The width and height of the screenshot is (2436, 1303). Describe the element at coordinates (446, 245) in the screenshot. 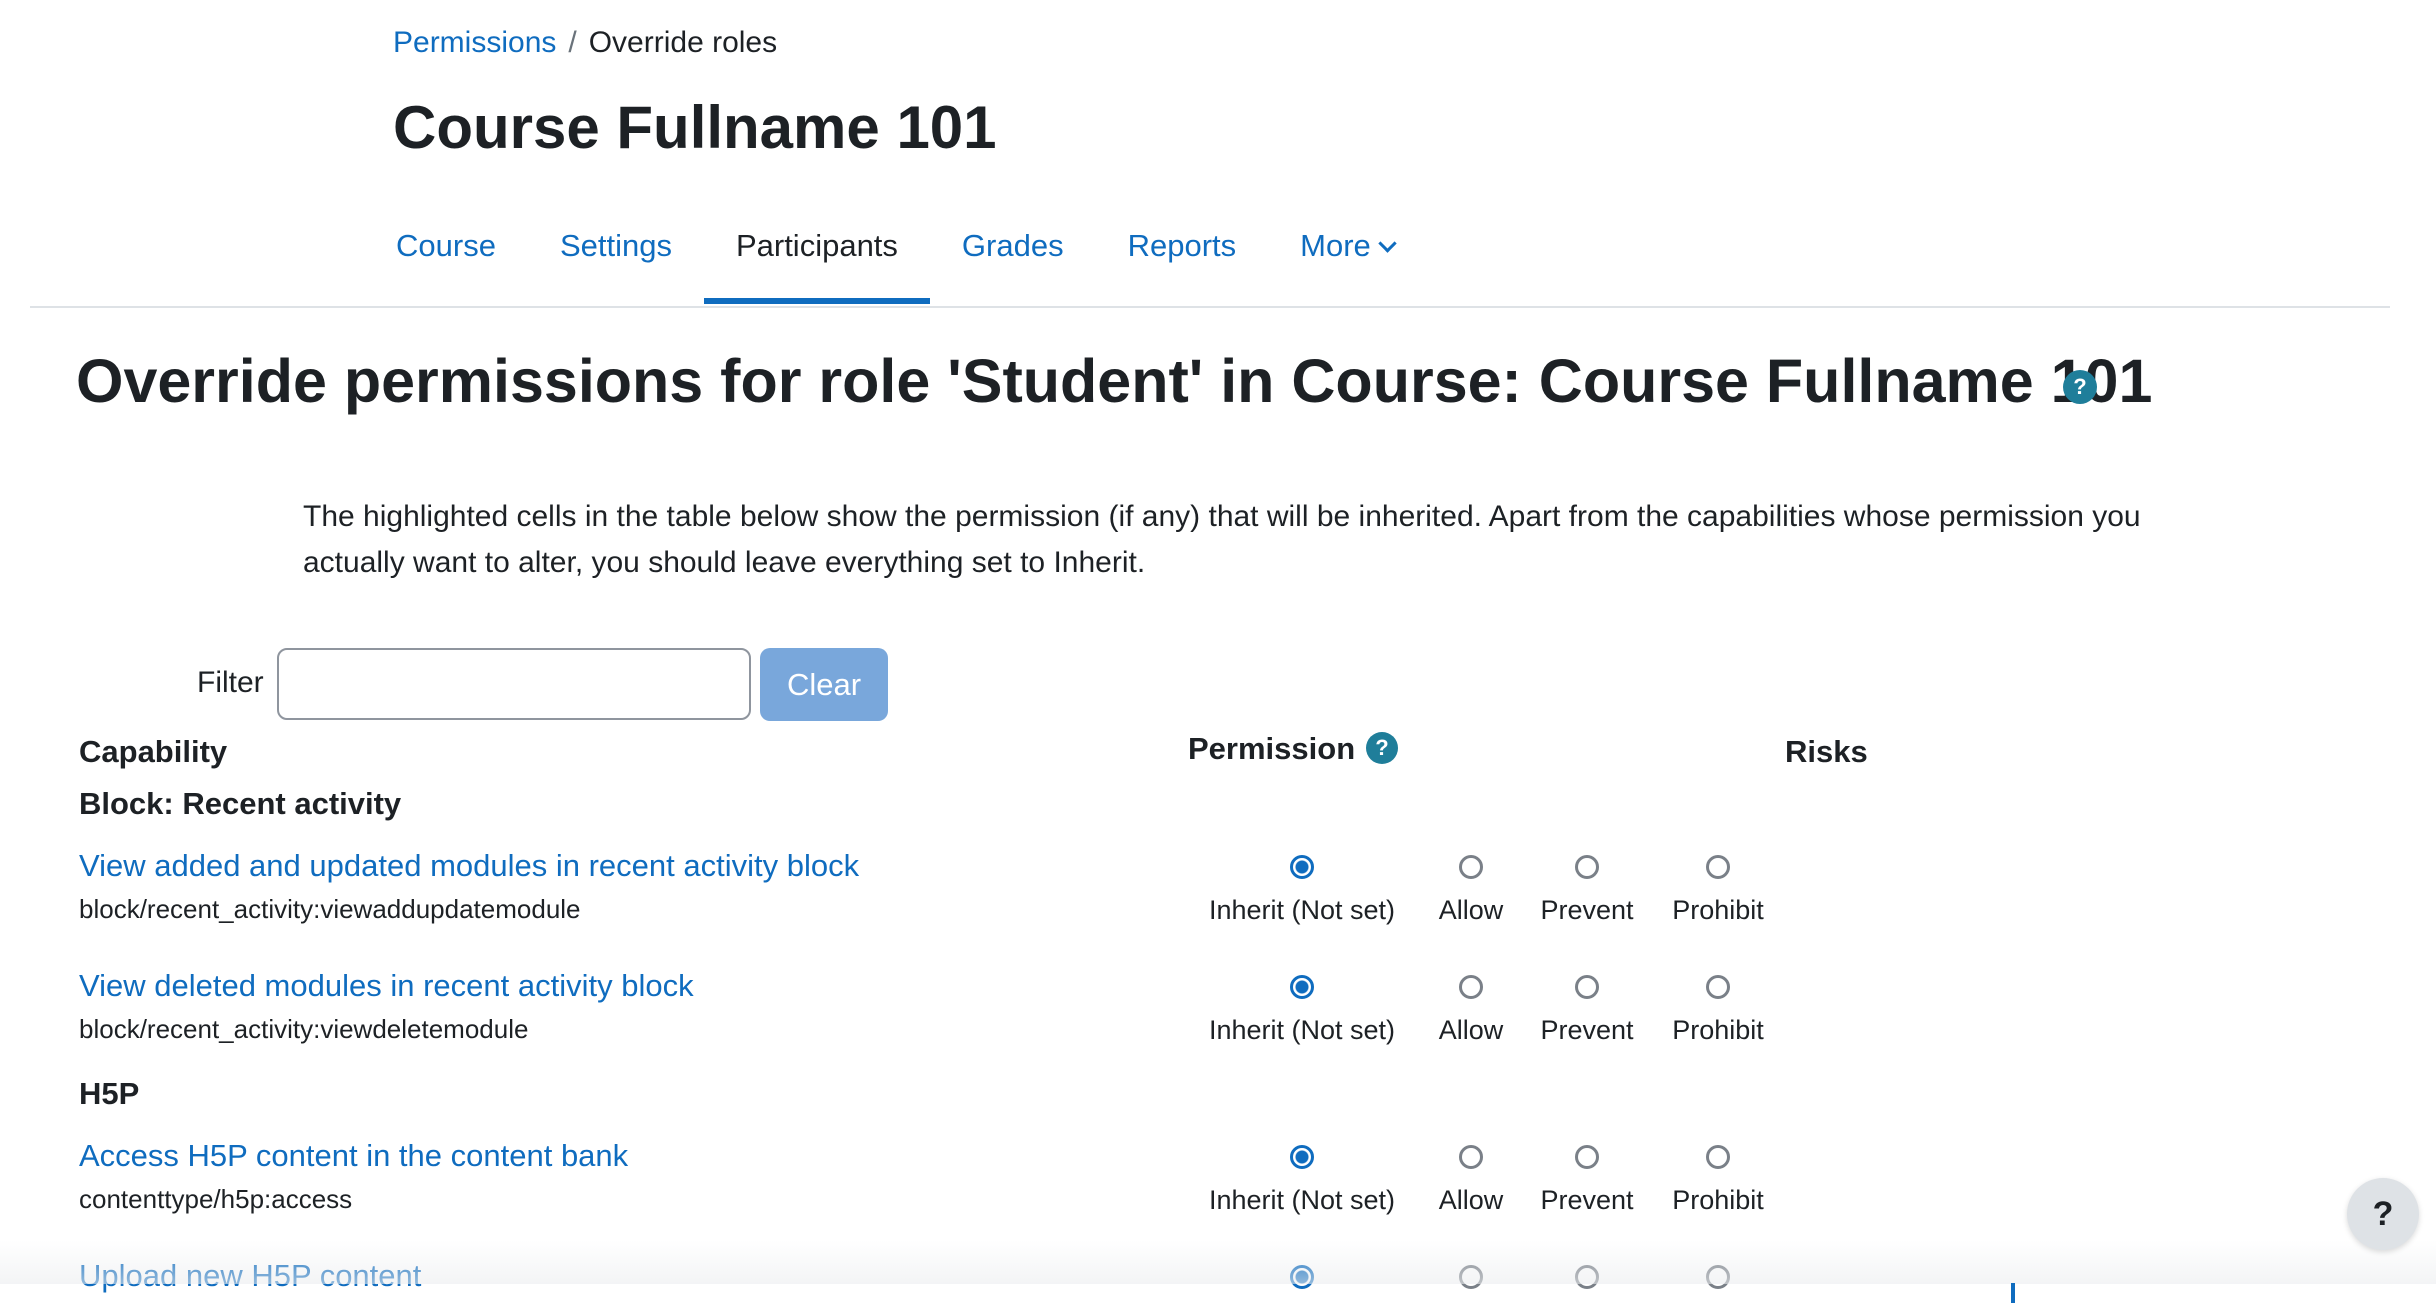

I see `tab-course-label: Course` at that location.